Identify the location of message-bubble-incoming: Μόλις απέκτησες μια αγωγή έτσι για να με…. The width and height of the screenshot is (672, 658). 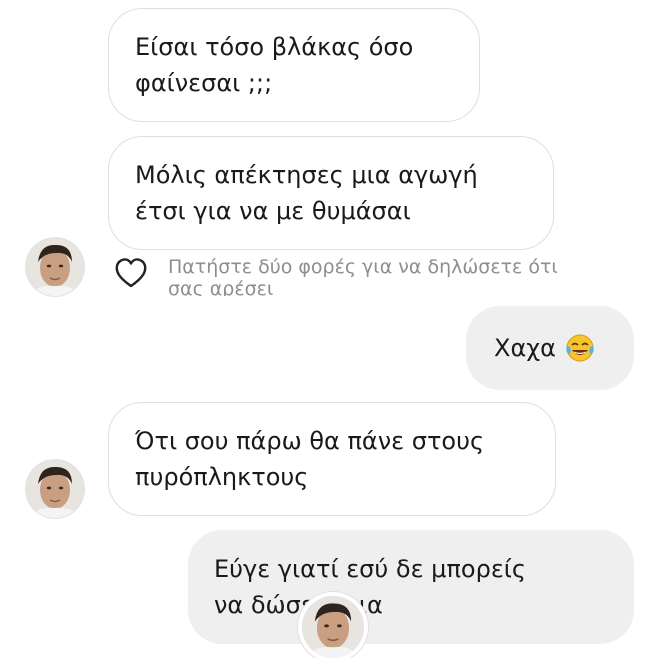
(331, 193).